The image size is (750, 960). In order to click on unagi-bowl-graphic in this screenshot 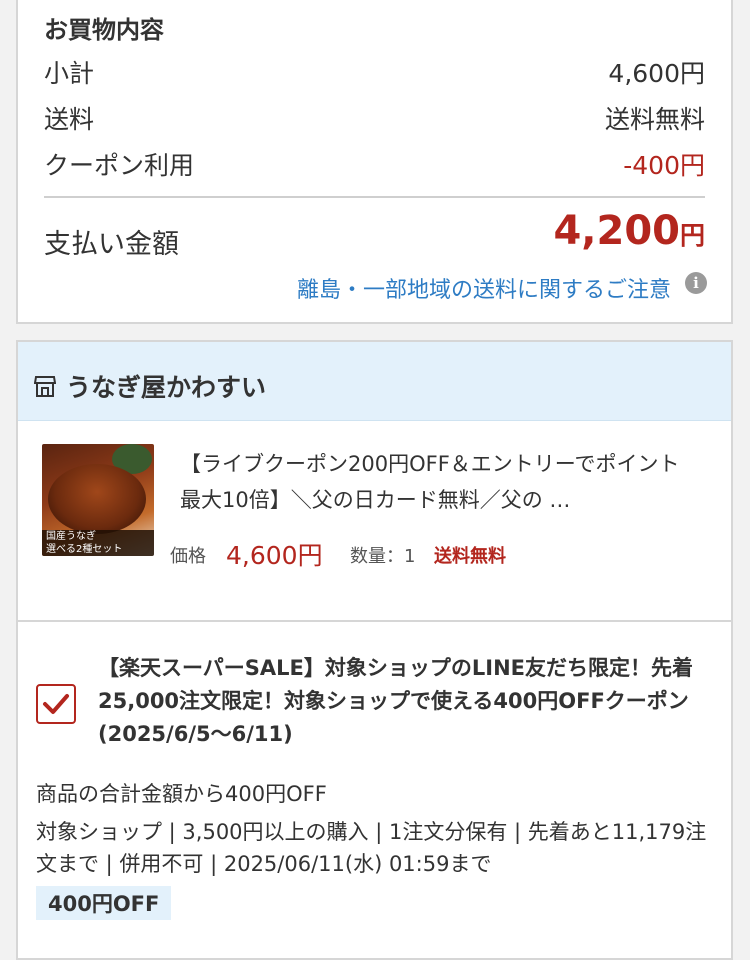, I will do `click(97, 499)`.